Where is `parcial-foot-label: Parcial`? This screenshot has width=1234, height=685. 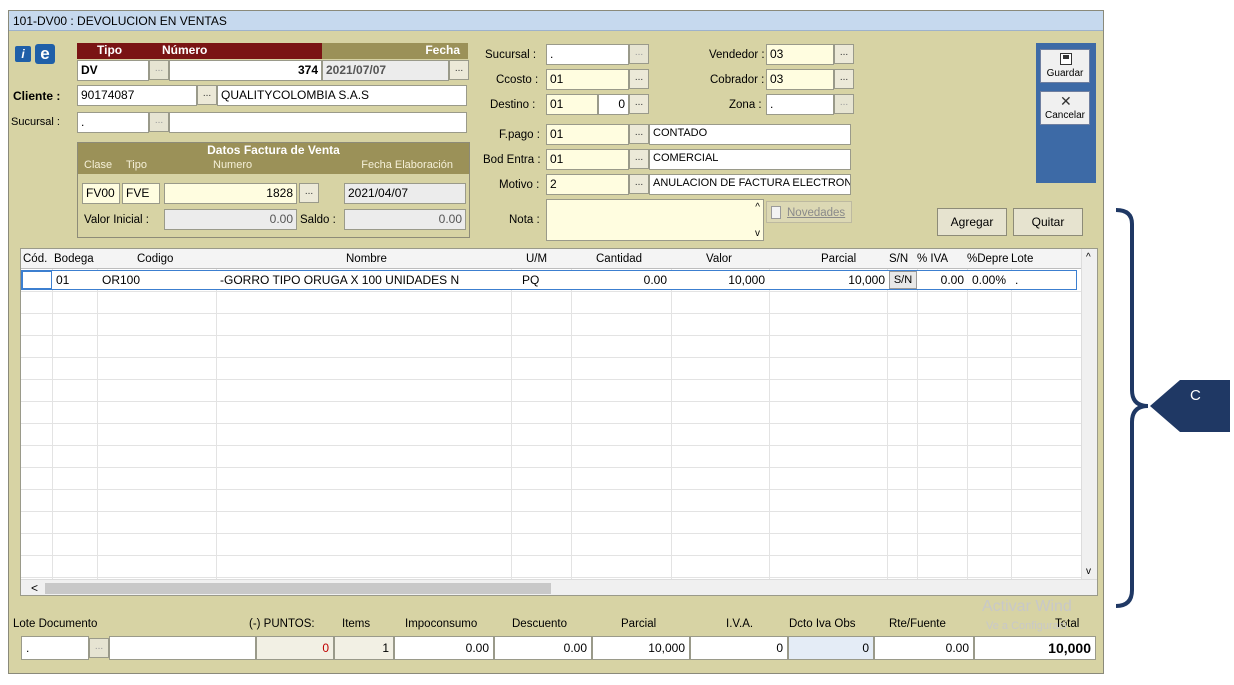
parcial-foot-label: Parcial is located at coordinates (639, 624).